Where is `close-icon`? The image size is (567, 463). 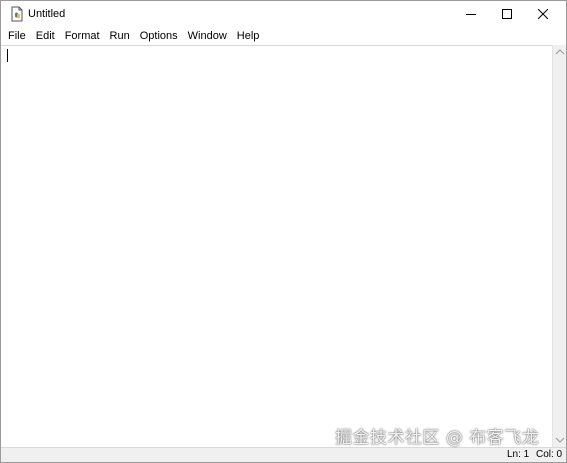 close-icon is located at coordinates (542, 14).